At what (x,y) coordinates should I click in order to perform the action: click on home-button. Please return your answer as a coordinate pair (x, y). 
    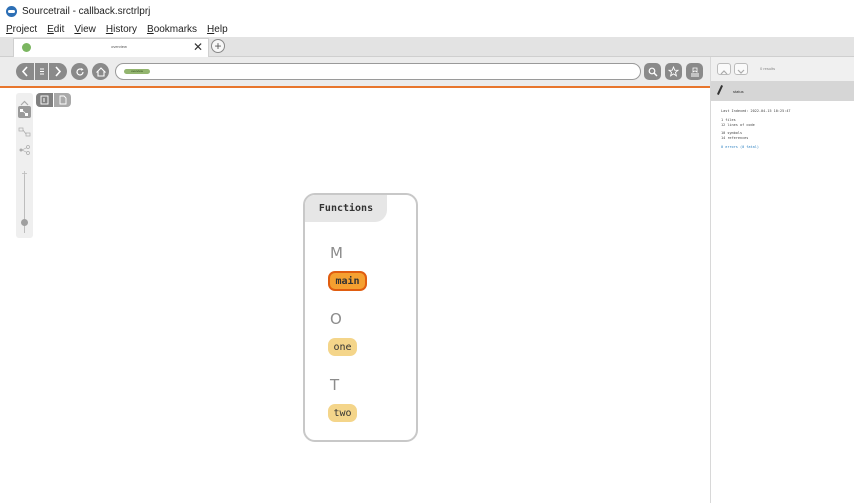
    Looking at the image, I should click on (100, 71).